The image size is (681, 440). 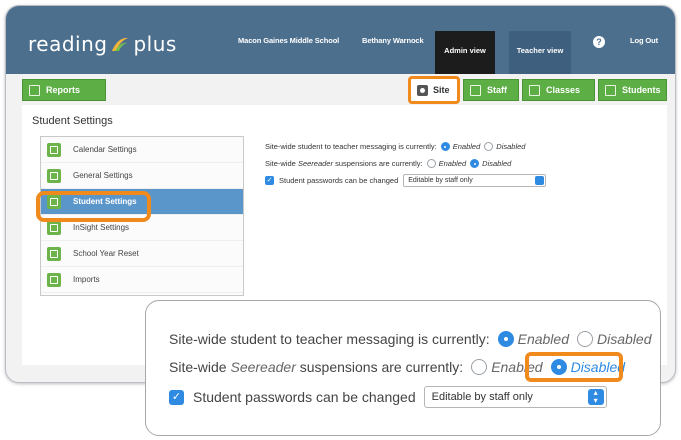 I want to click on staff-button: Staff, so click(x=491, y=90).